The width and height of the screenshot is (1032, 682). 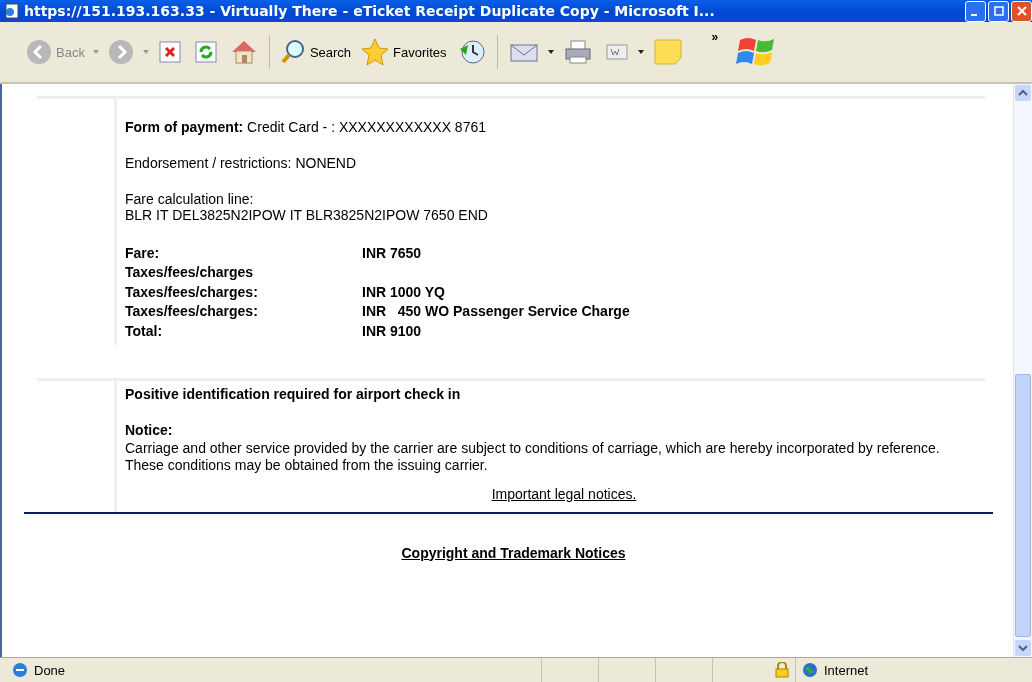 What do you see at coordinates (120, 52) in the screenshot?
I see `forward-icon` at bounding box center [120, 52].